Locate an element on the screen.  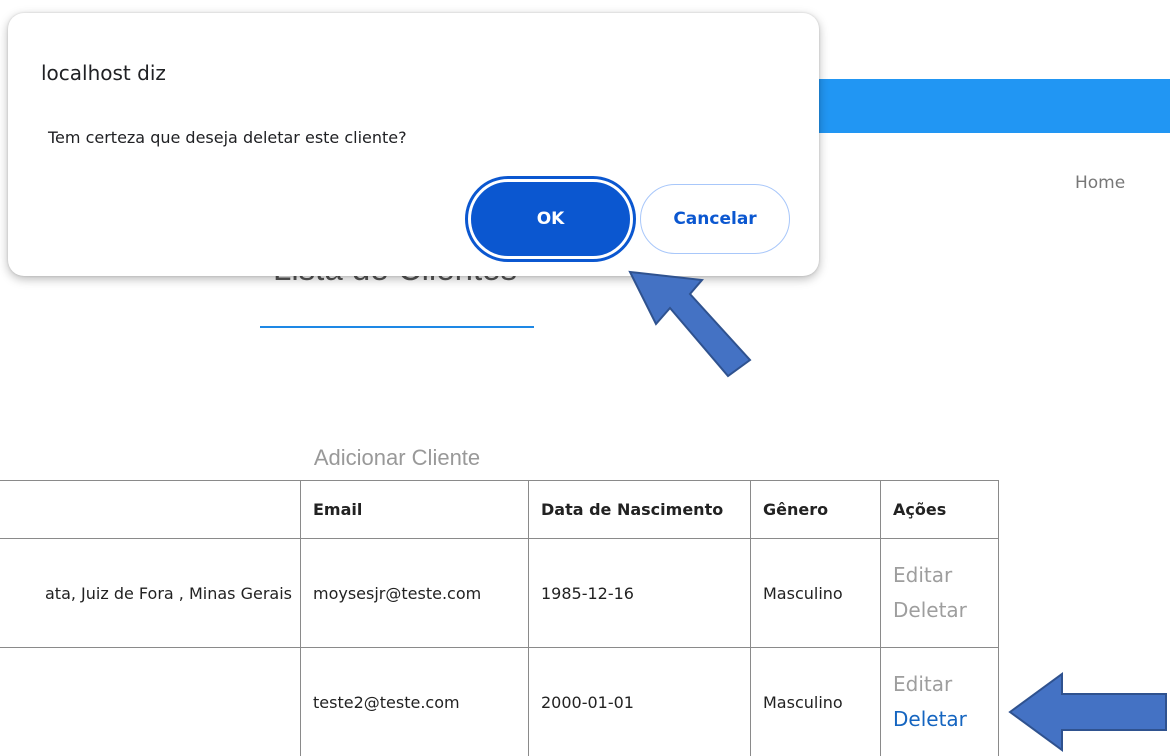
ok-button: OK is located at coordinates (550, 219).